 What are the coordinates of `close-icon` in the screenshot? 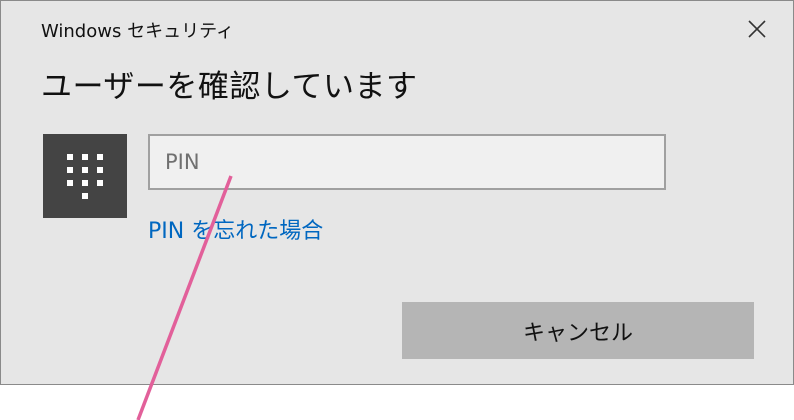 It's located at (757, 29).